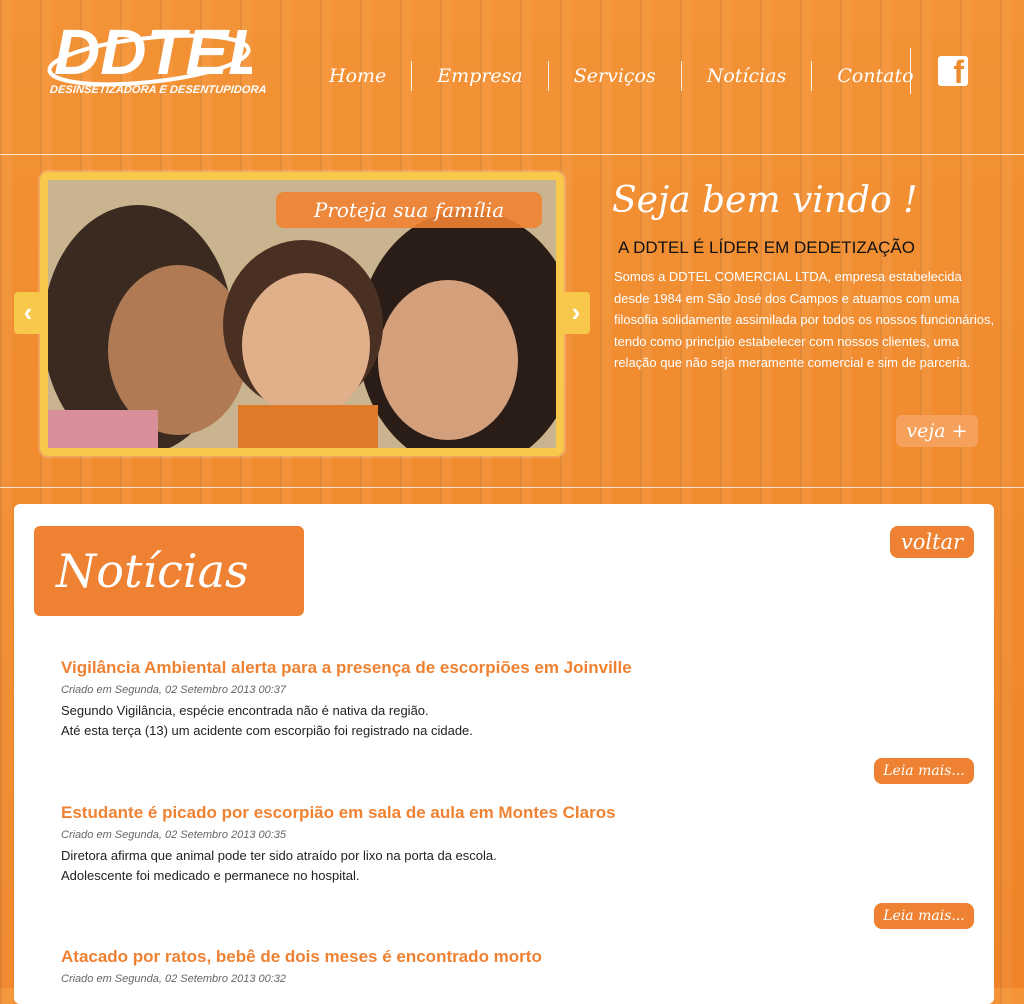 The width and height of the screenshot is (1024, 1004). Describe the element at coordinates (937, 431) in the screenshot. I see `veja-mais-button: veja +` at that location.